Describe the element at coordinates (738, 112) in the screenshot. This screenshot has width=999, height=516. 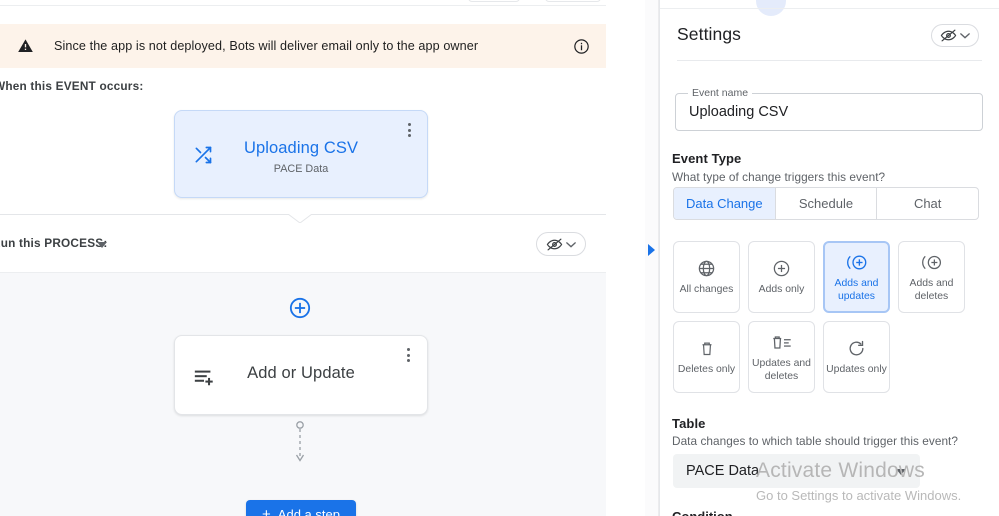
I see `event-name-input: Uploading CSV` at that location.